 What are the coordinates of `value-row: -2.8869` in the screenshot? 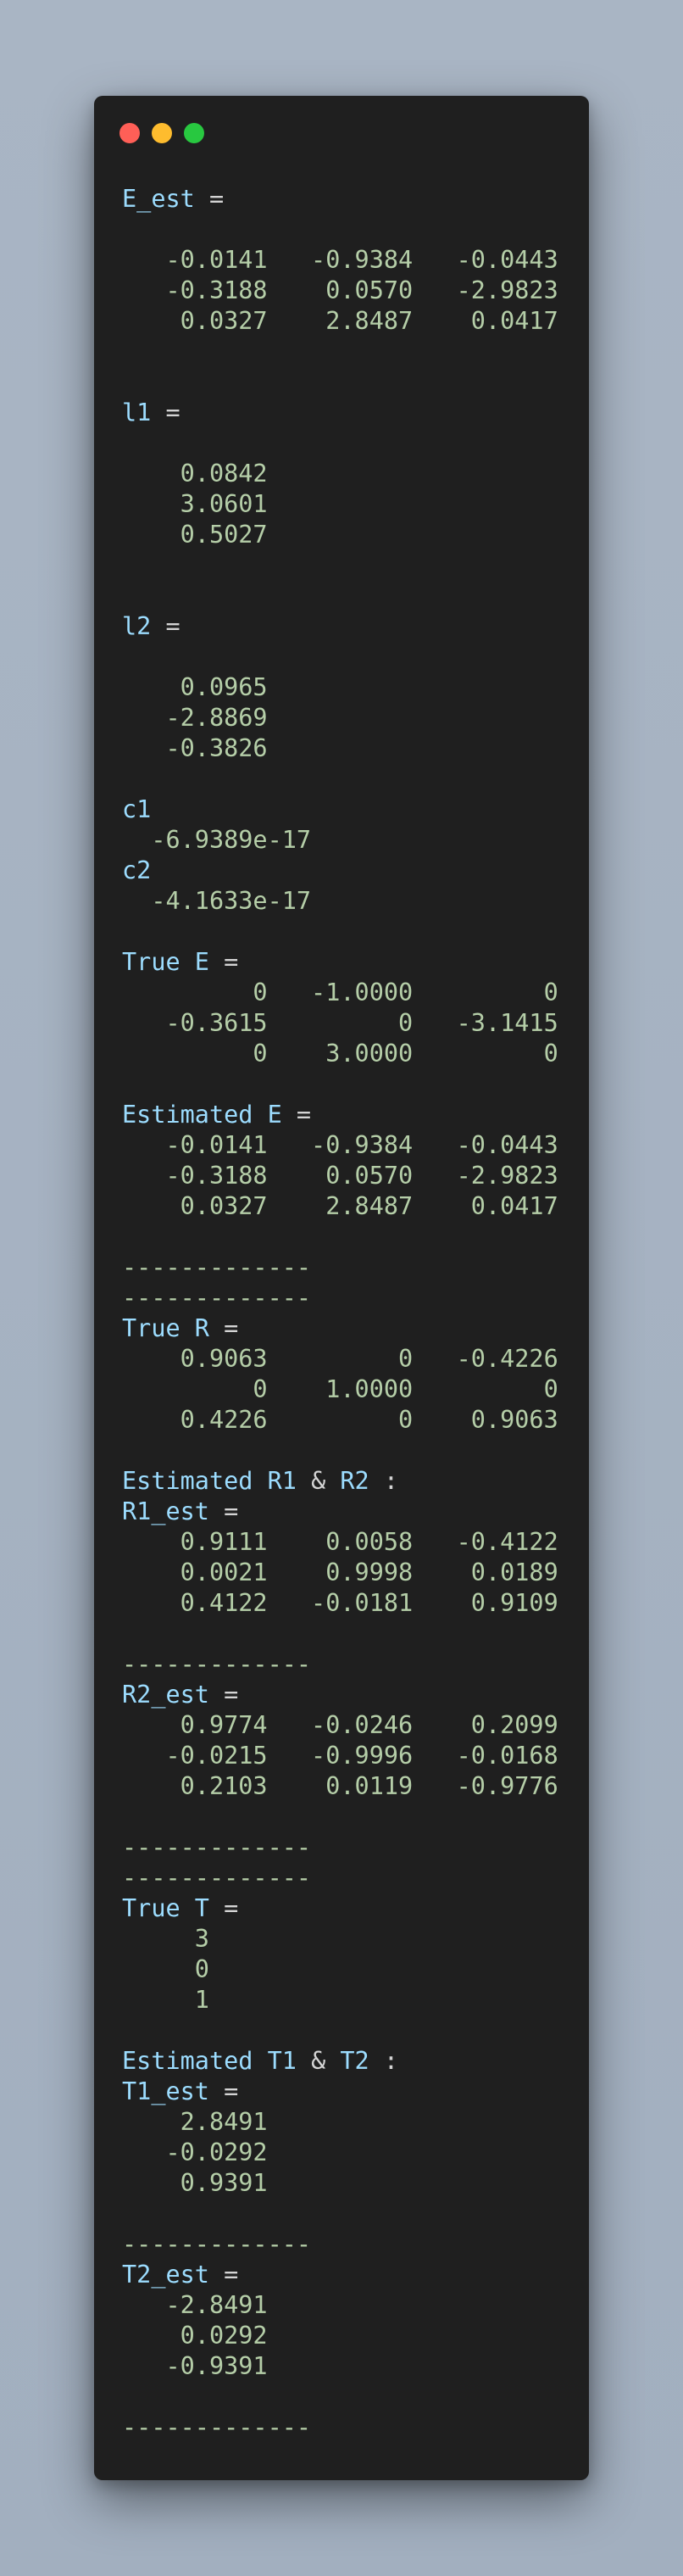 It's located at (195, 718).